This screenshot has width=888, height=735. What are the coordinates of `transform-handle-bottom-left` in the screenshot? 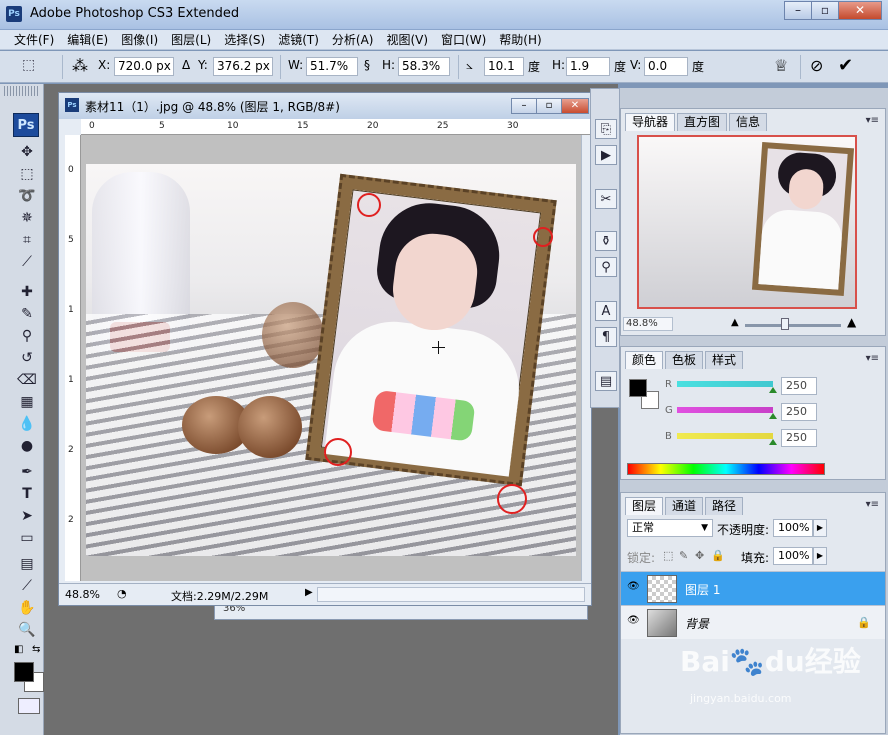 It's located at (338, 452).